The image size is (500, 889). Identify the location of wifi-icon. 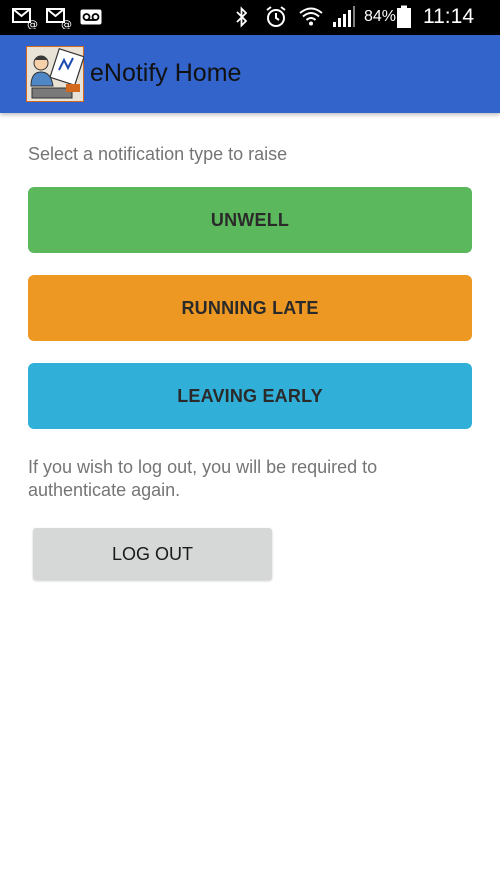
(311, 16).